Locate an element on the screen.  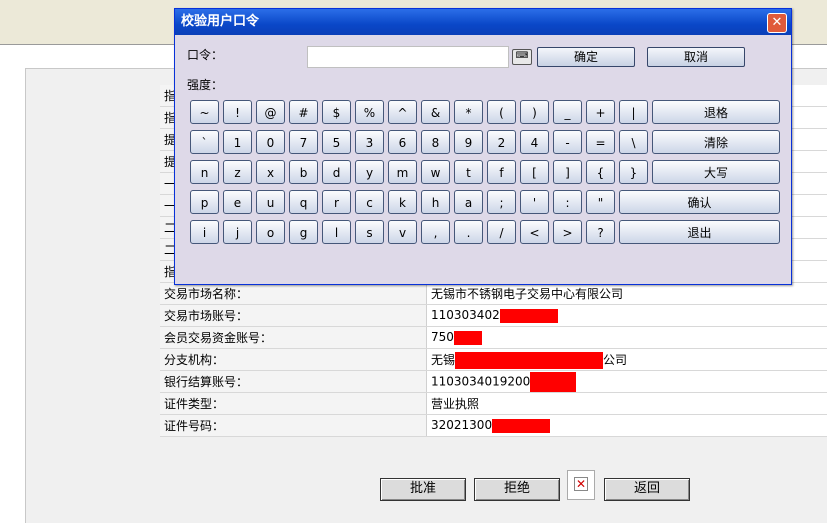
key-button: < is located at coordinates (534, 232).